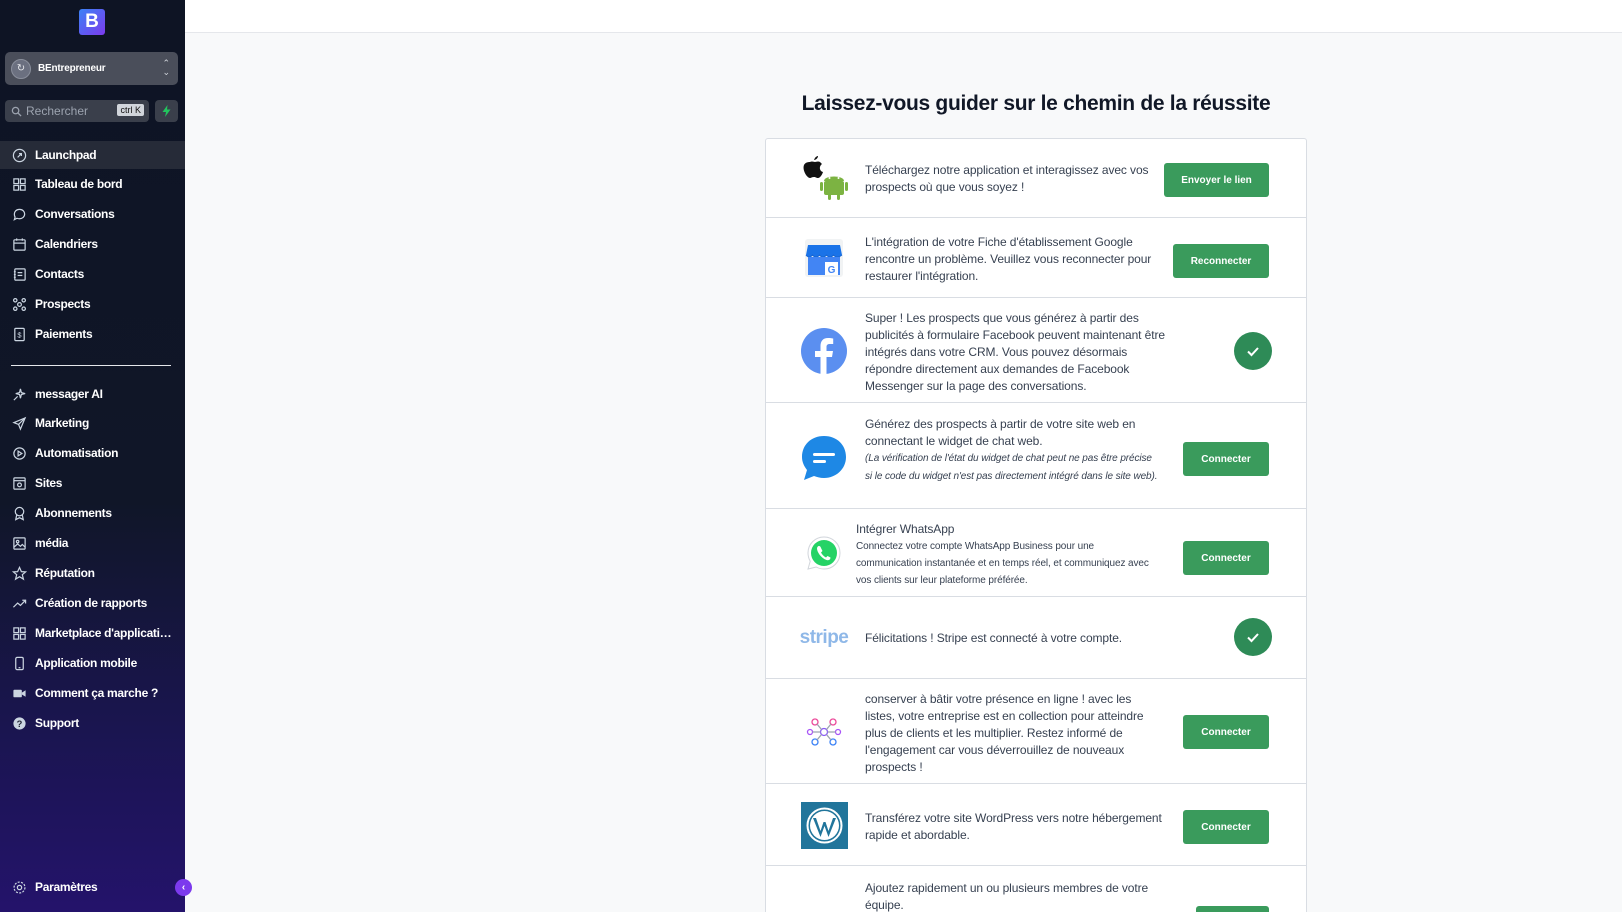 The image size is (1622, 912). I want to click on sidebar-item-label: Marketing, so click(62, 423).